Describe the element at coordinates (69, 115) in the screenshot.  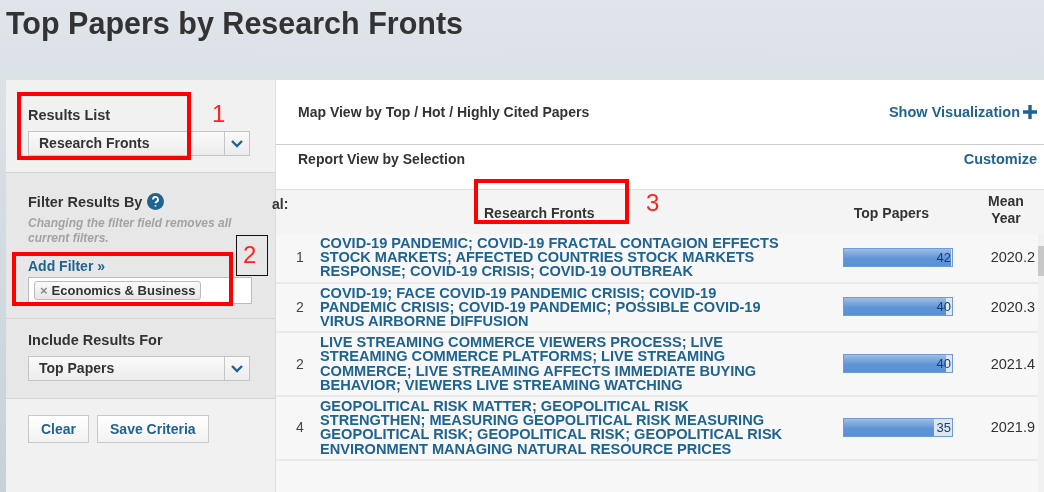
I see `results-list-label: Results List` at that location.